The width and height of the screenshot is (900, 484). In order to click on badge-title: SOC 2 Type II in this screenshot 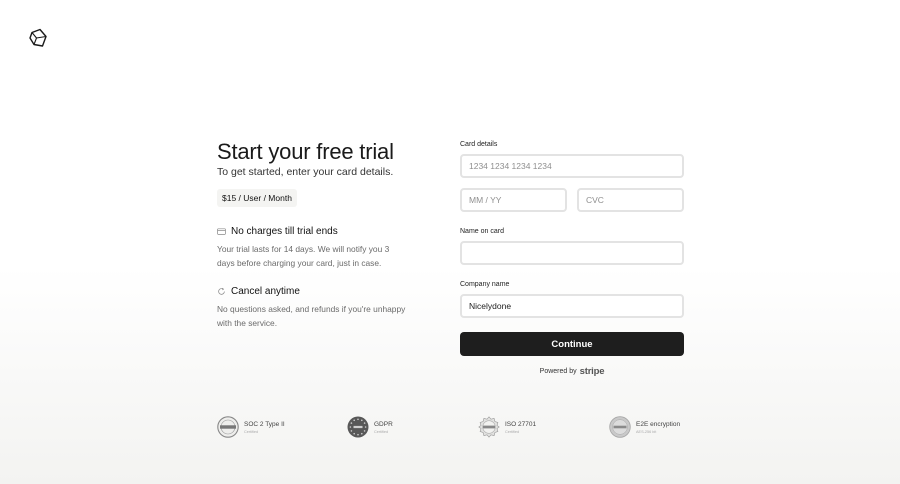, I will do `click(264, 424)`.